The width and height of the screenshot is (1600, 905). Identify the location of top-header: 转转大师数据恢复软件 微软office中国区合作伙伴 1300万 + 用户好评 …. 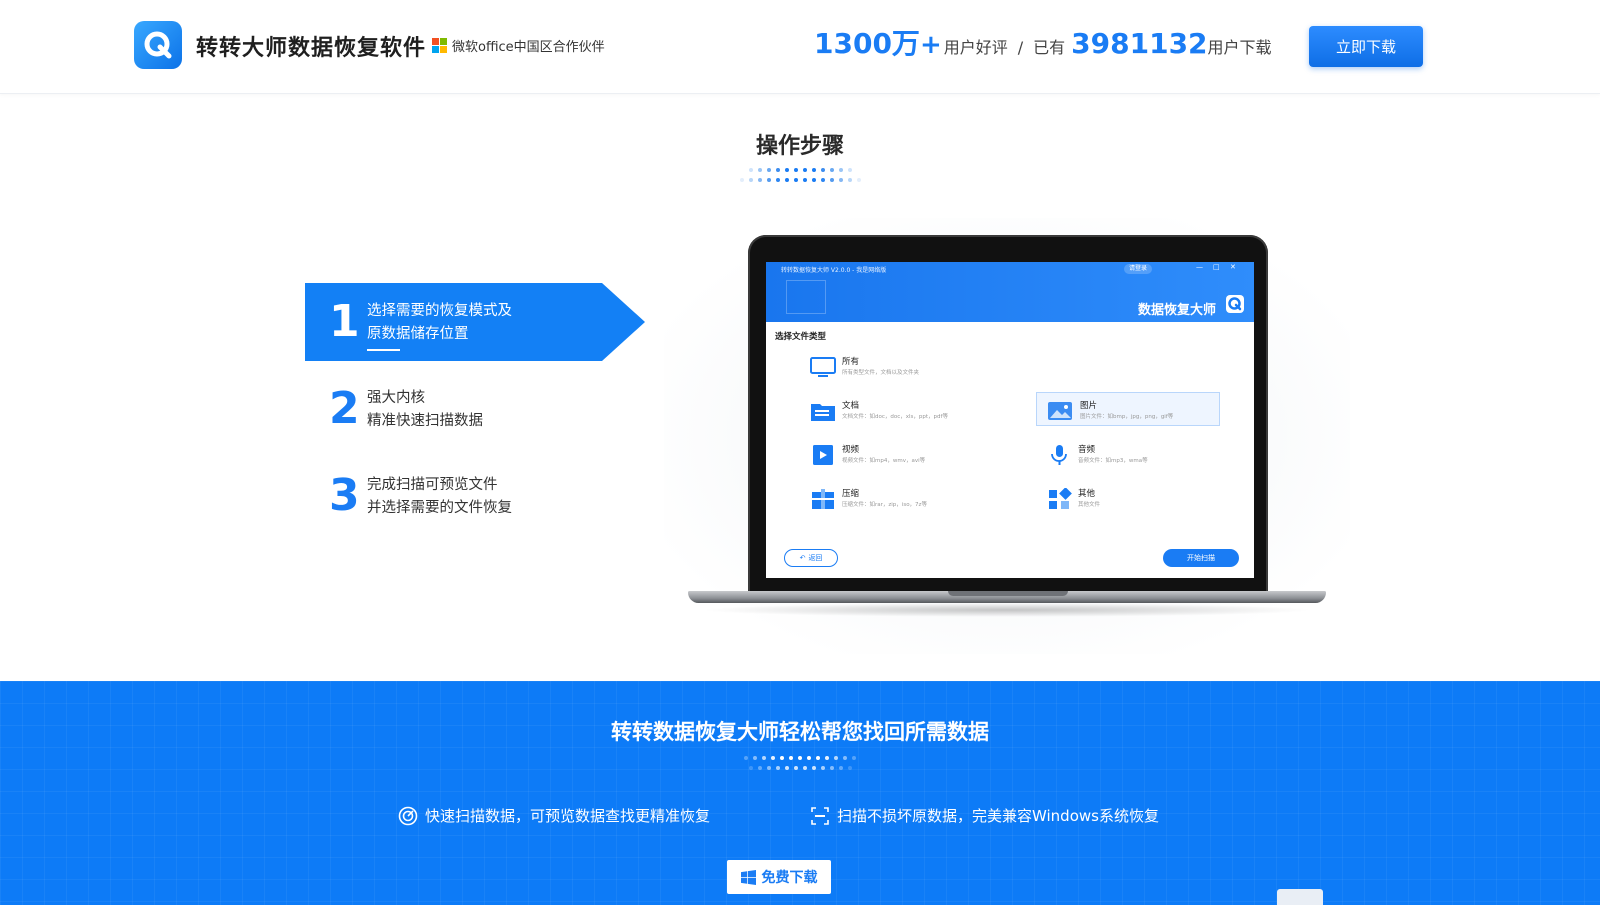
(800, 47).